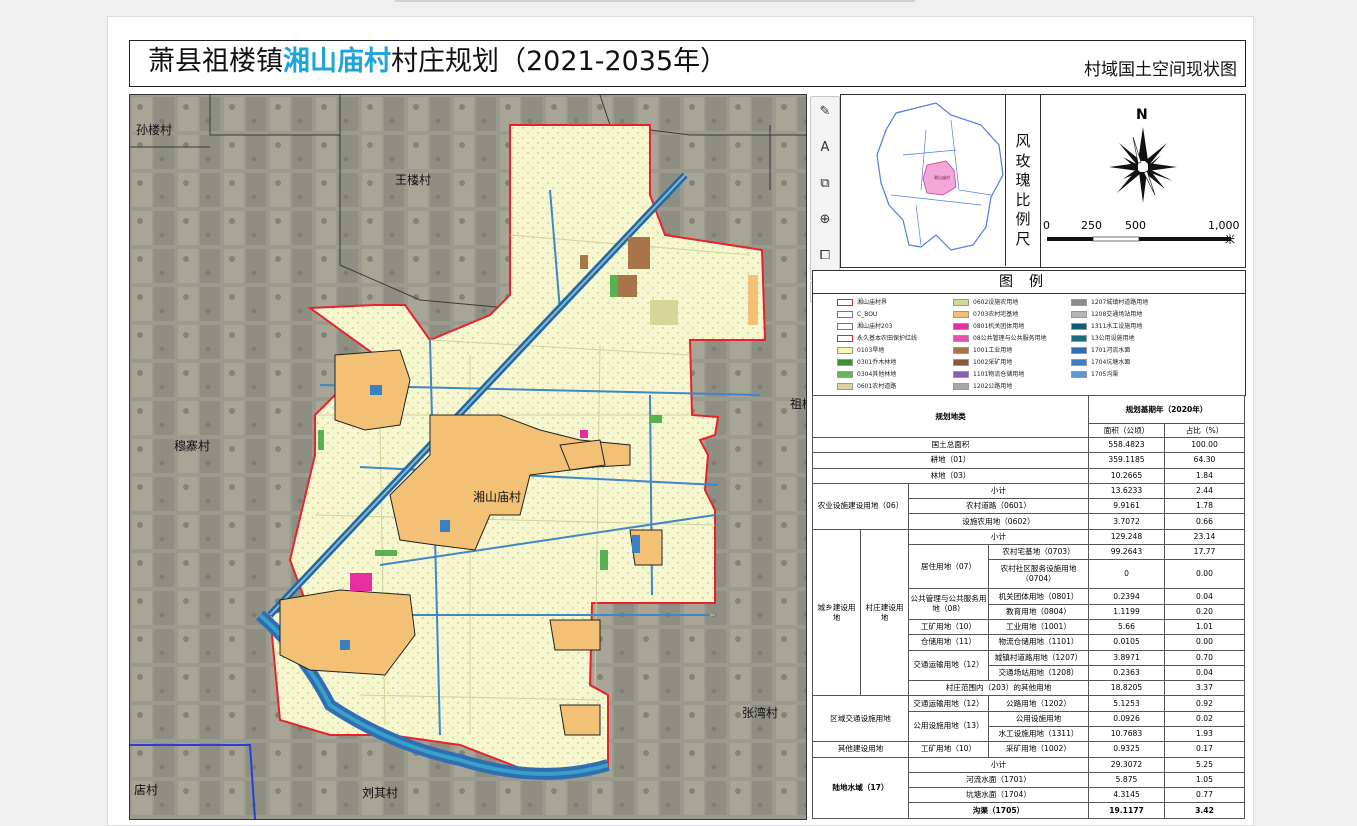  I want to click on crop-icon: ⧠, so click(825, 256).